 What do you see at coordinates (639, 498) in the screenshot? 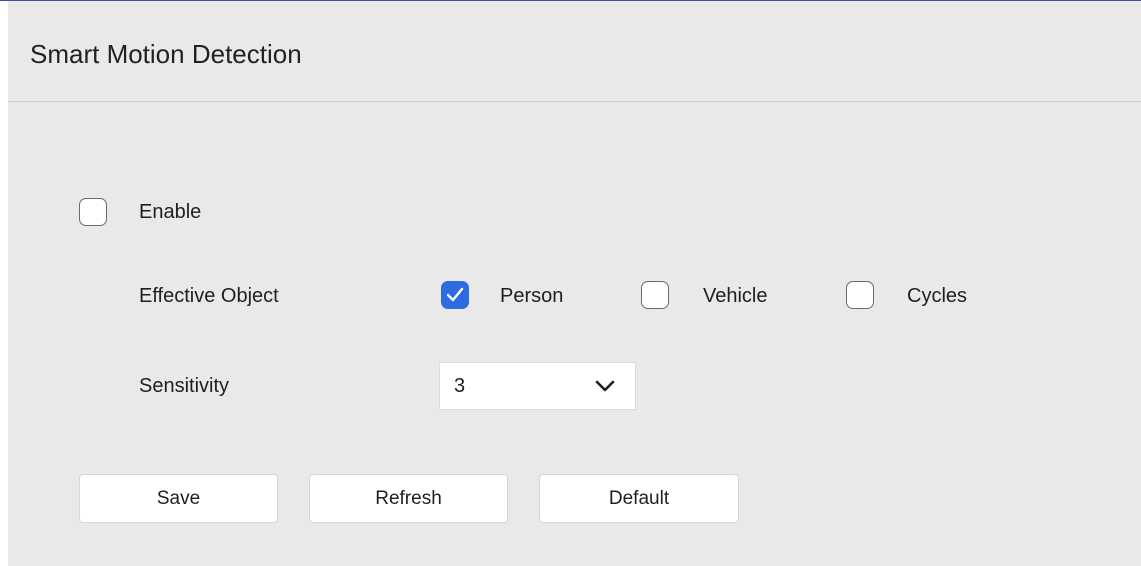
I see `default-button: Default` at bounding box center [639, 498].